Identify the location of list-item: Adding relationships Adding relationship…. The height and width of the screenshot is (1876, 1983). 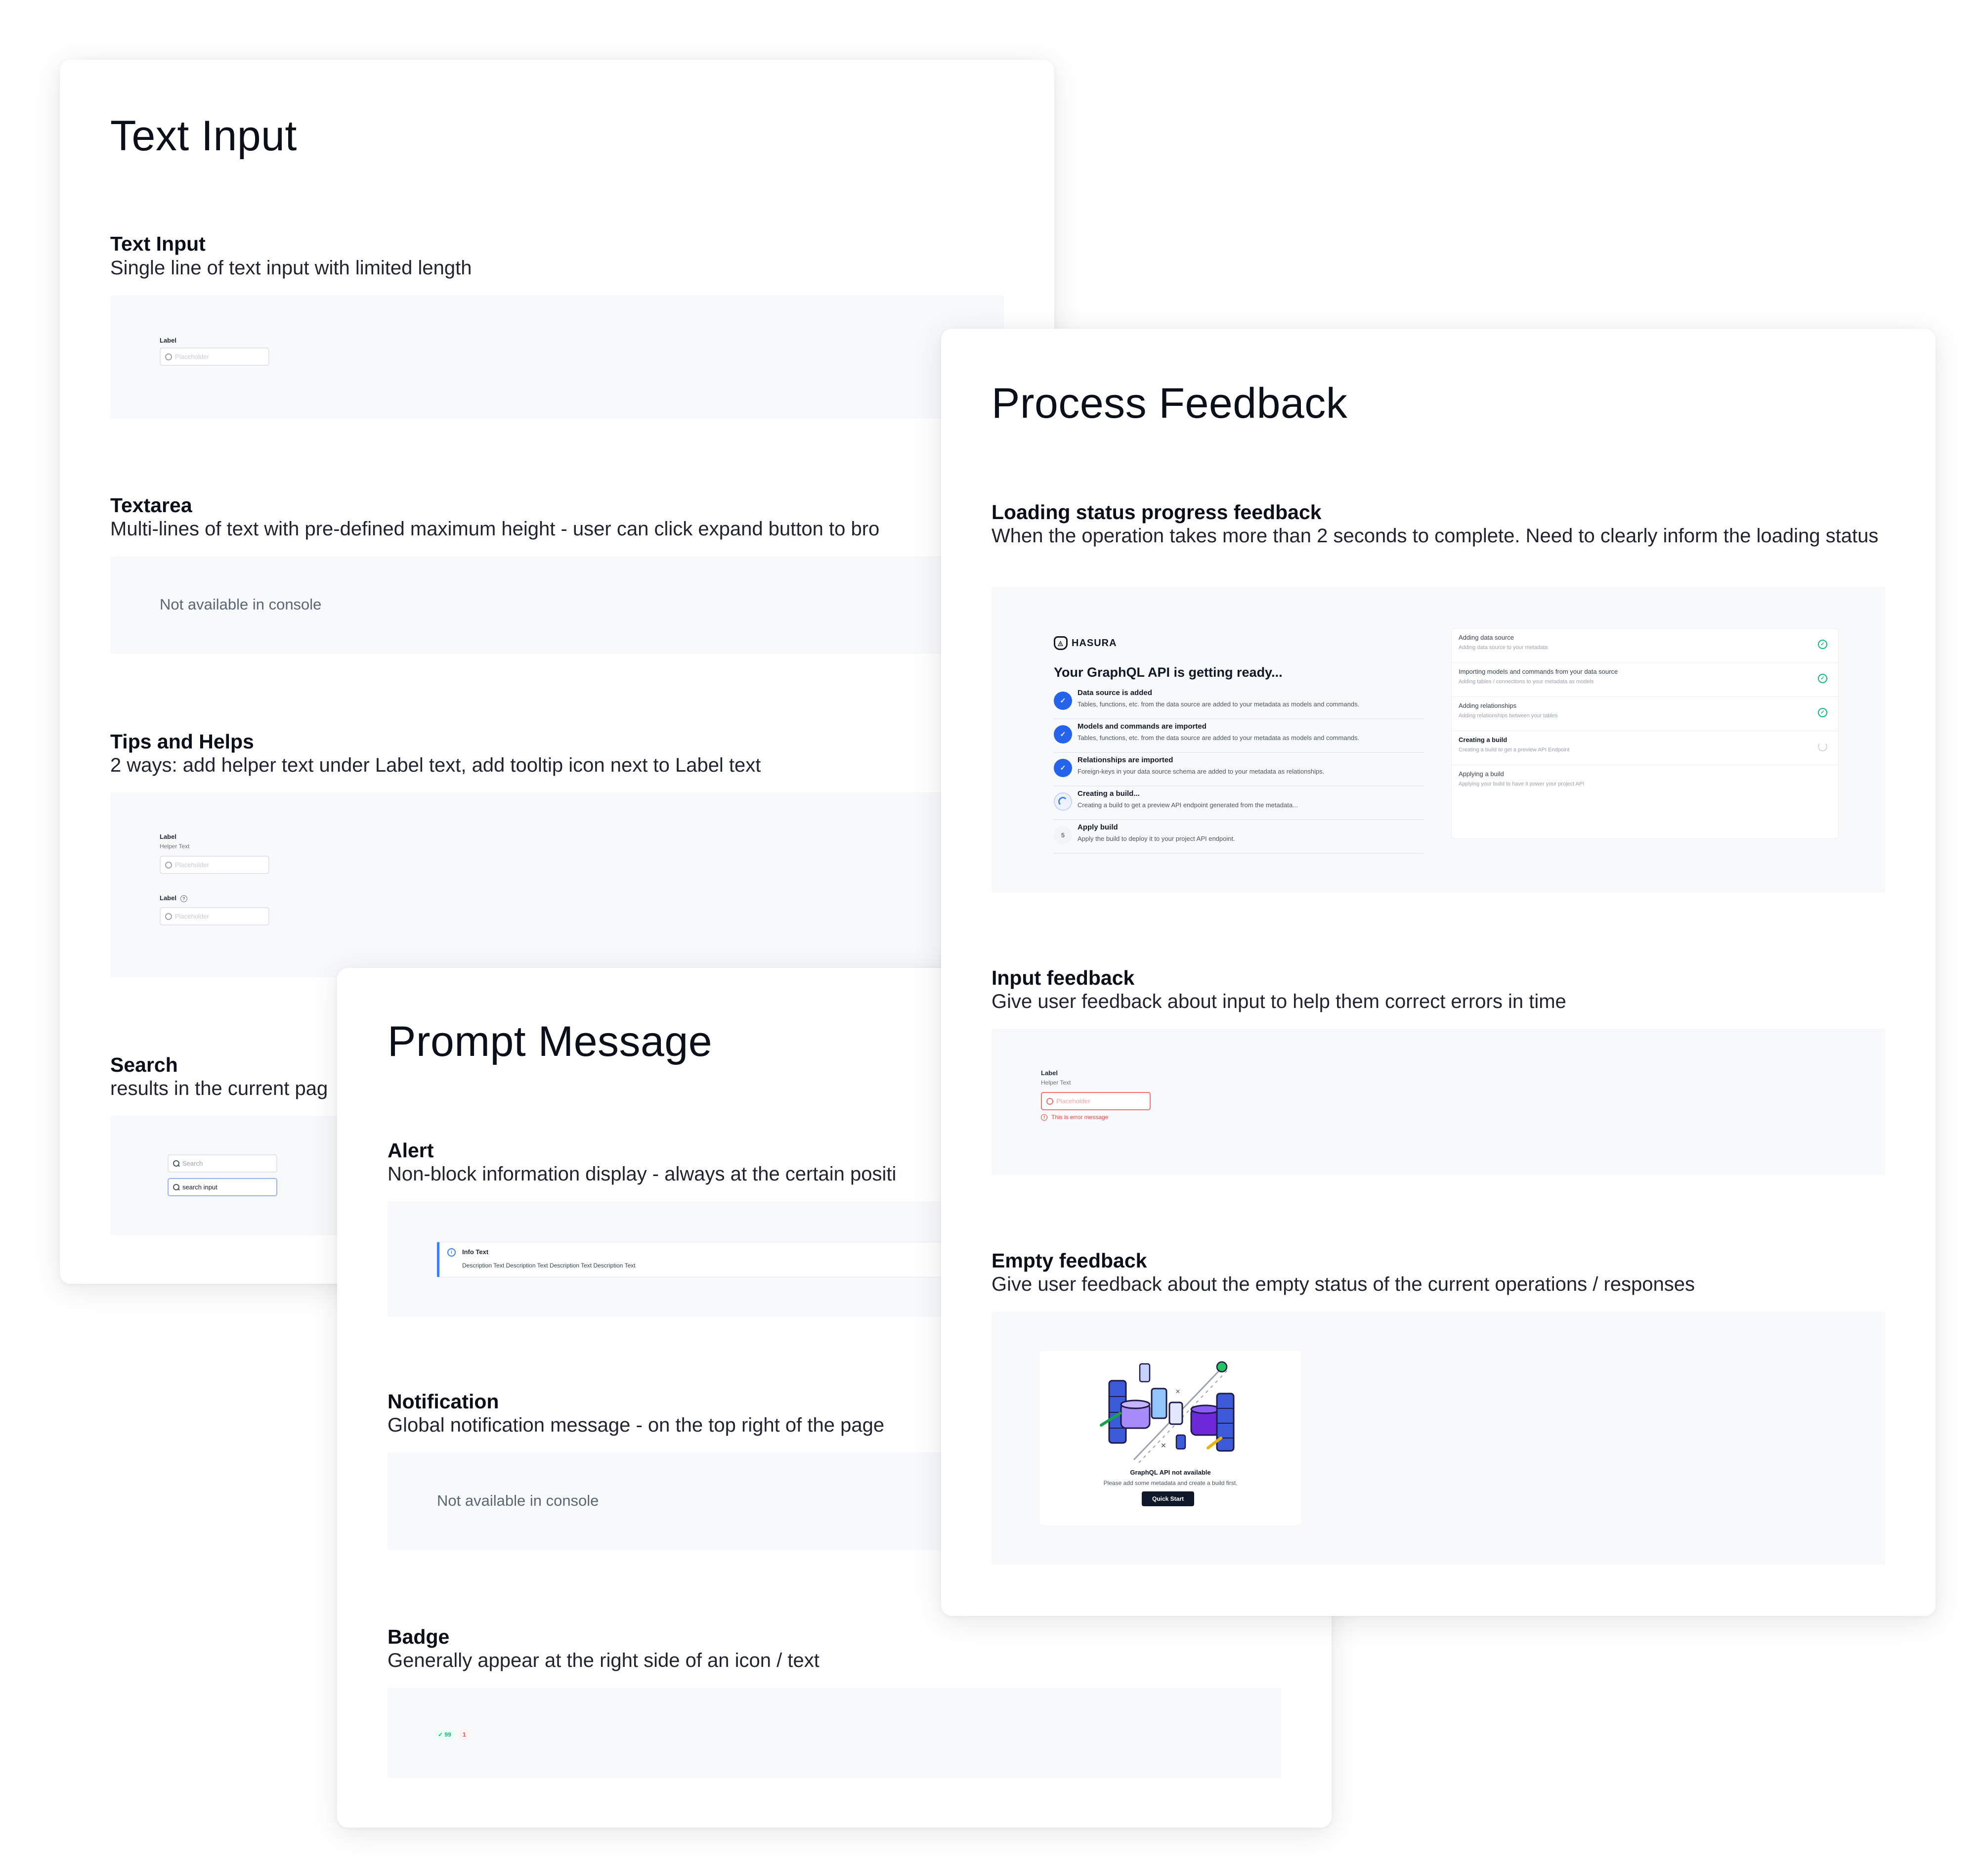
(1645, 714).